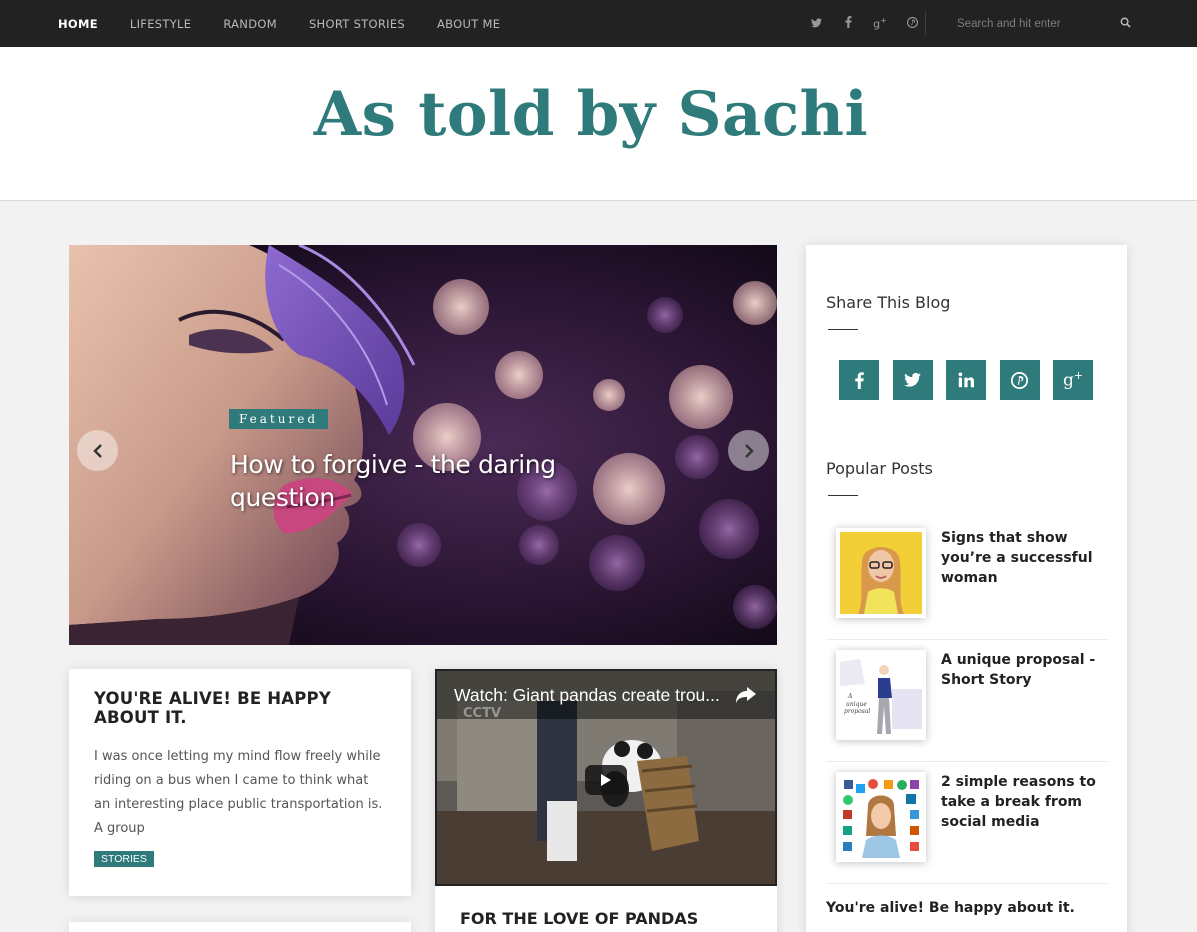 The width and height of the screenshot is (1197, 932). Describe the element at coordinates (888, 302) in the screenshot. I see `share-widget-title: Share This Blog` at that location.